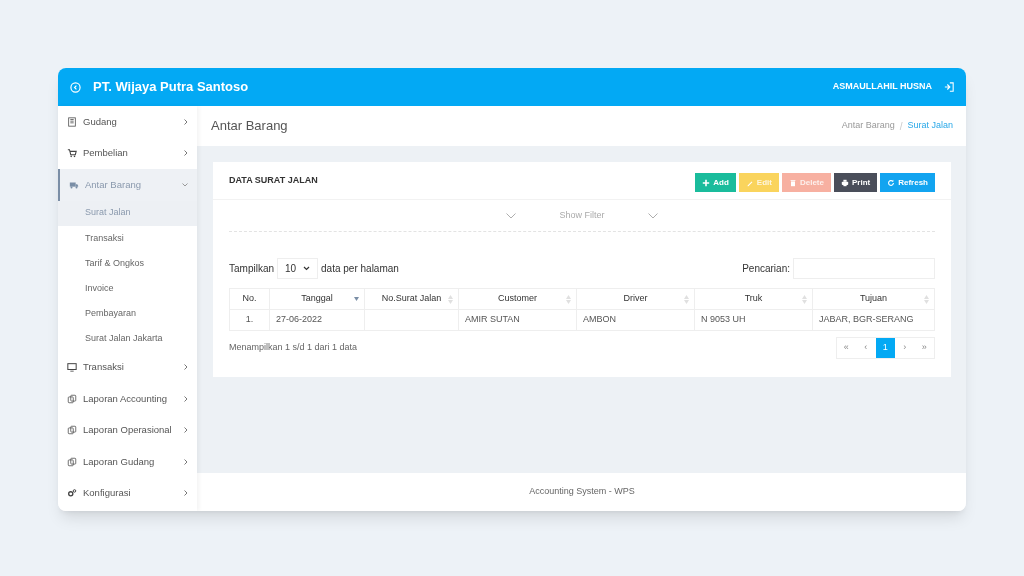  What do you see at coordinates (855, 182) in the screenshot?
I see `print-button: Print` at bounding box center [855, 182].